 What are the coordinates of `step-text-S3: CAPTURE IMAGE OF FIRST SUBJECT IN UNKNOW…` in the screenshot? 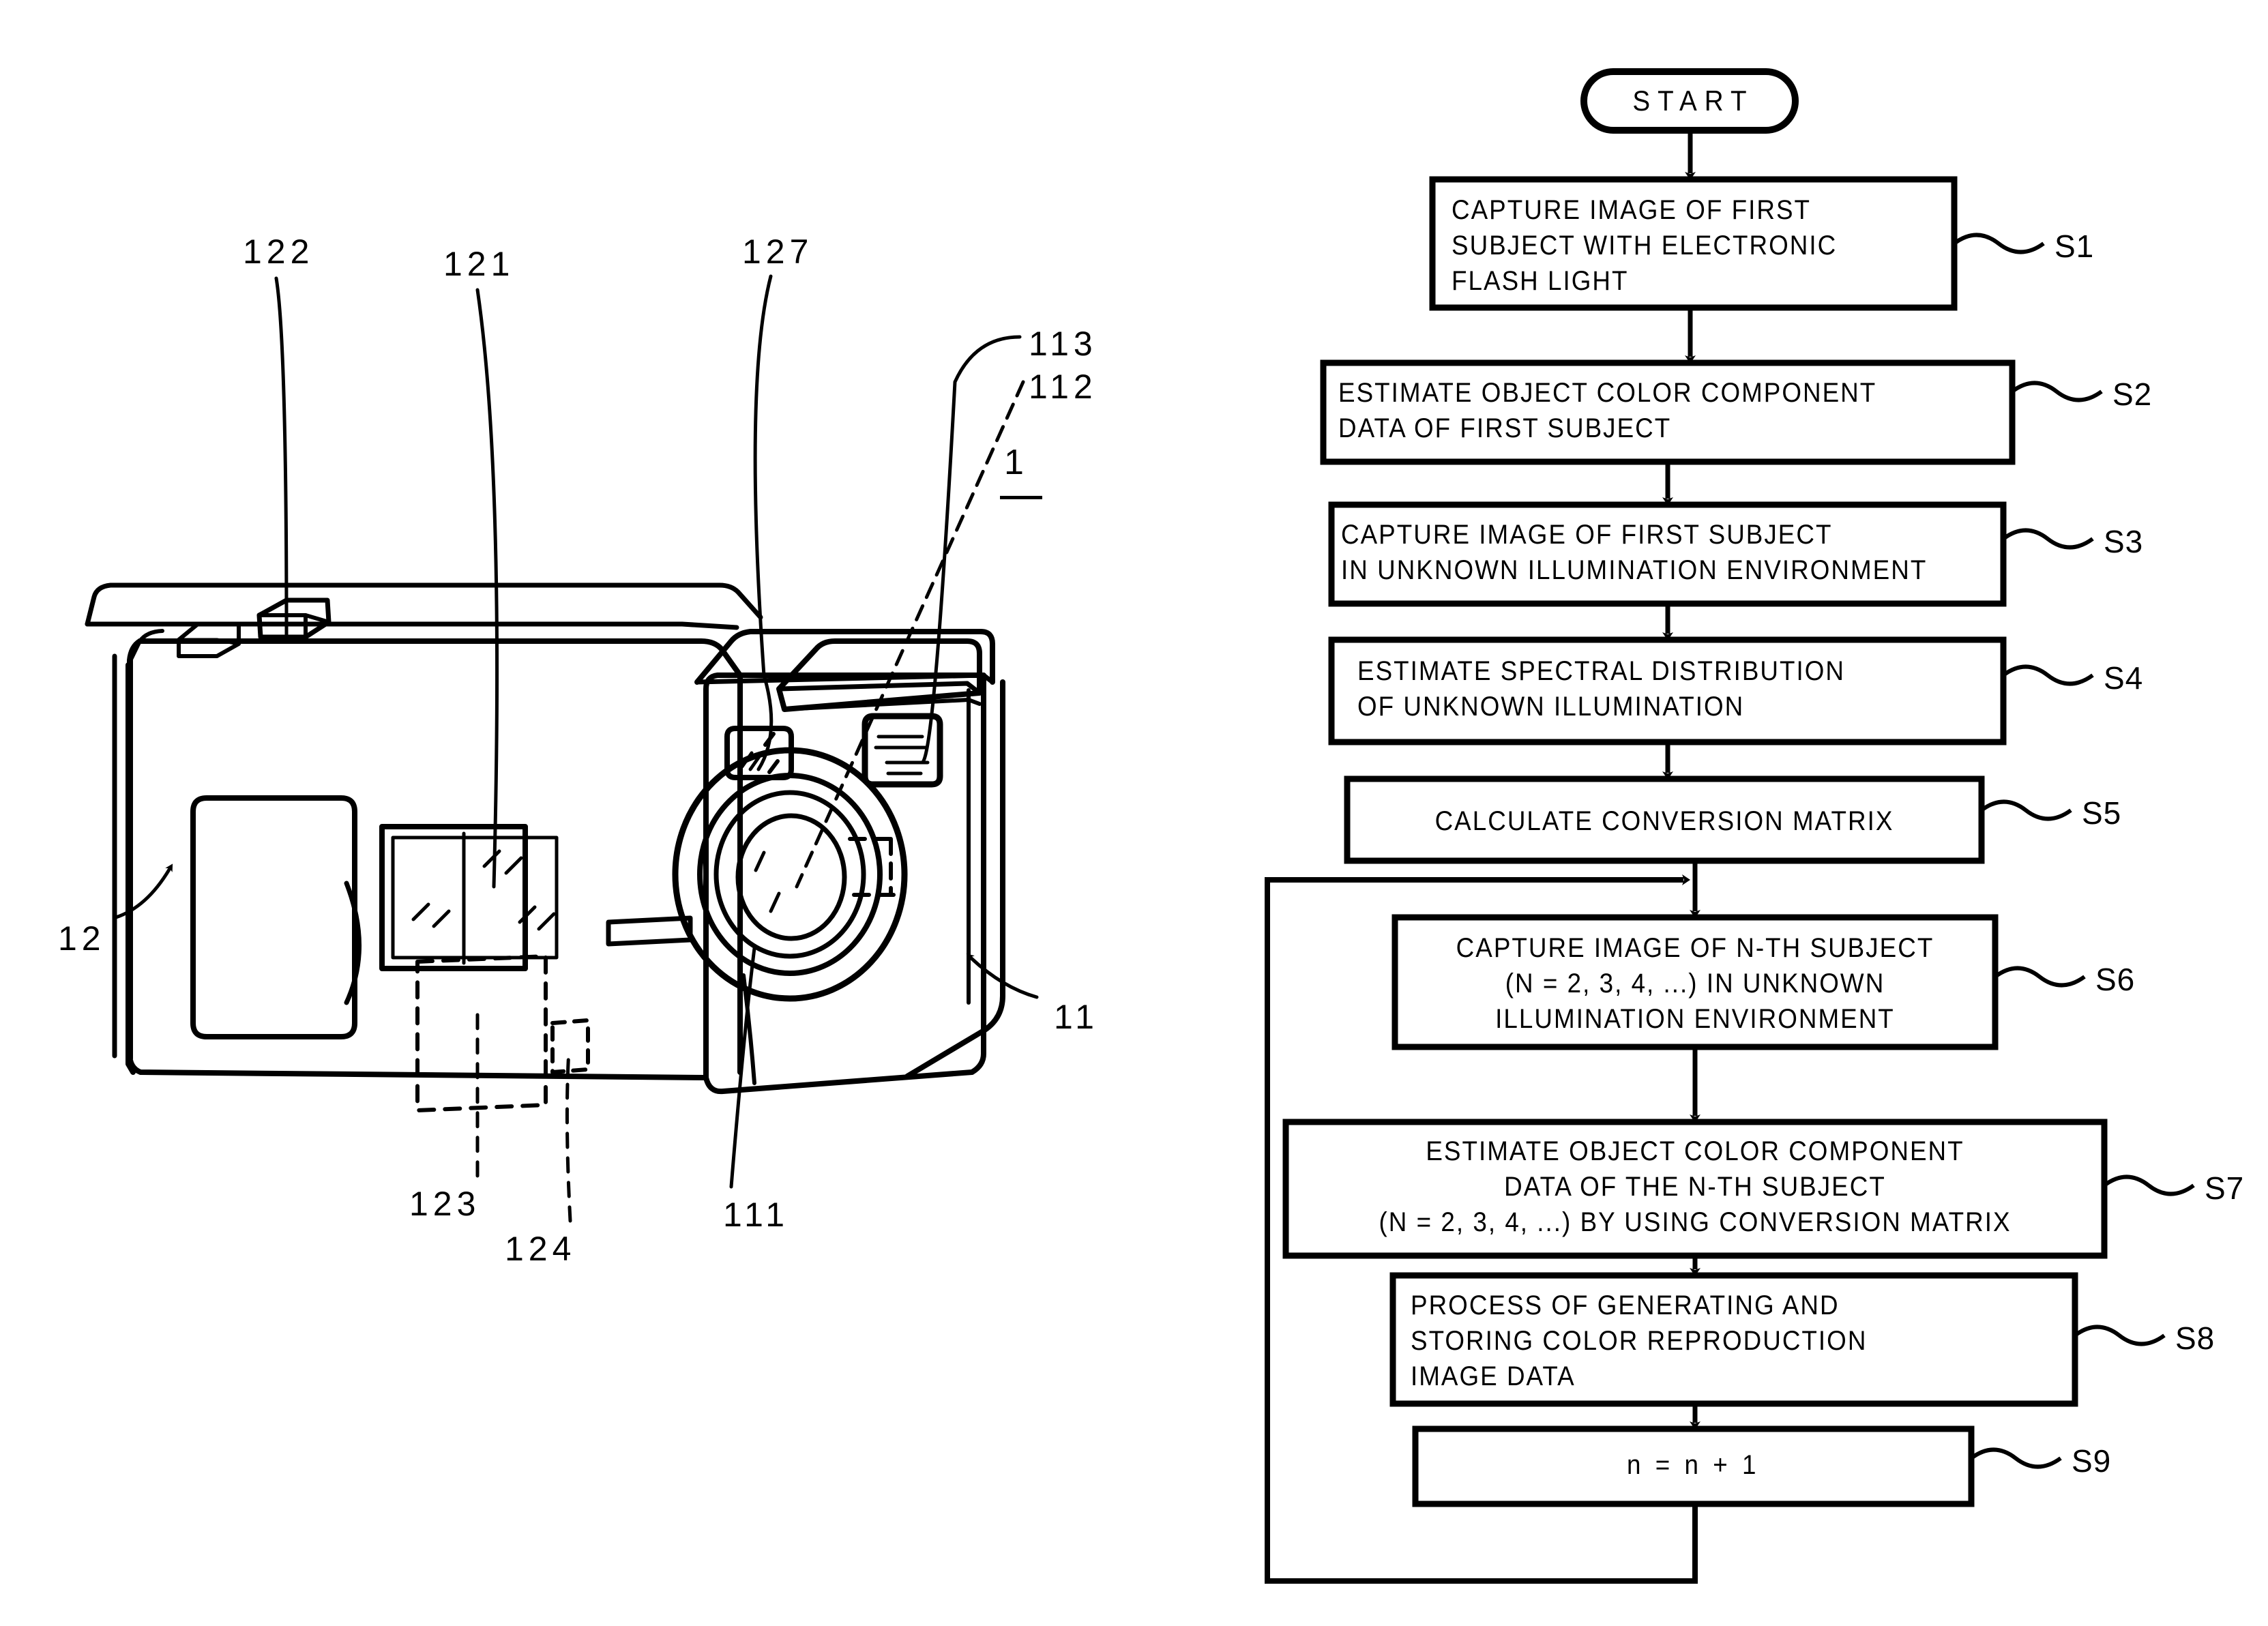 It's located at (1635, 552).